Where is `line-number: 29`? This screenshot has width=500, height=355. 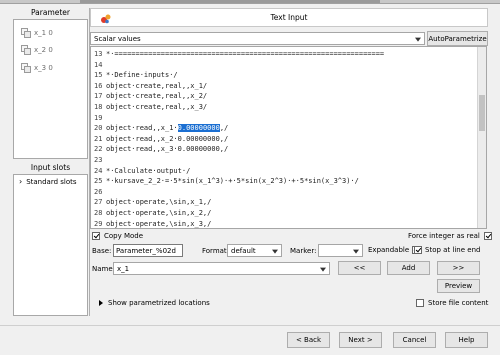 line-number: 29 is located at coordinates (98, 223).